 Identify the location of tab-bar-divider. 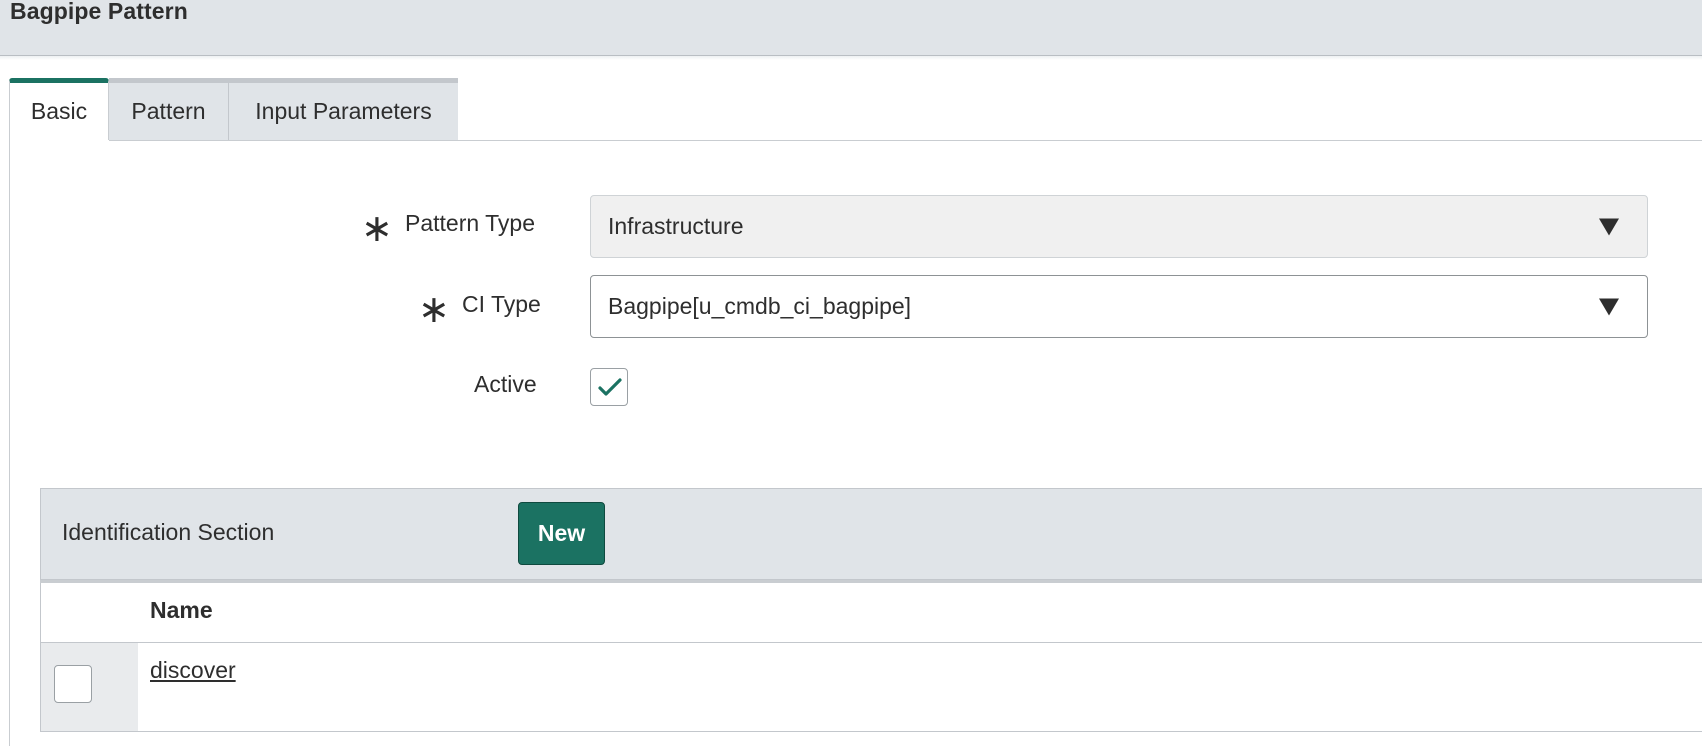
(905, 140).